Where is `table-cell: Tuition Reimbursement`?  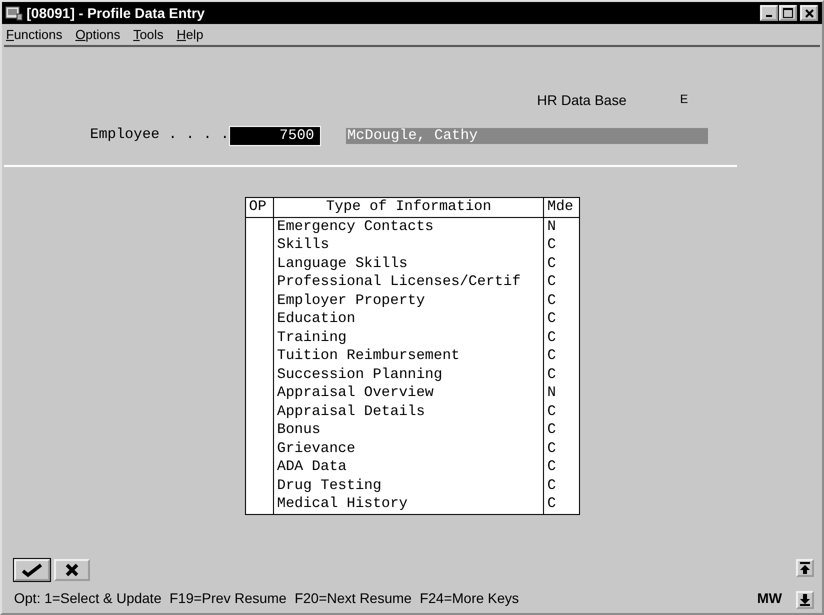
table-cell: Tuition Reimbursement is located at coordinates (409, 356).